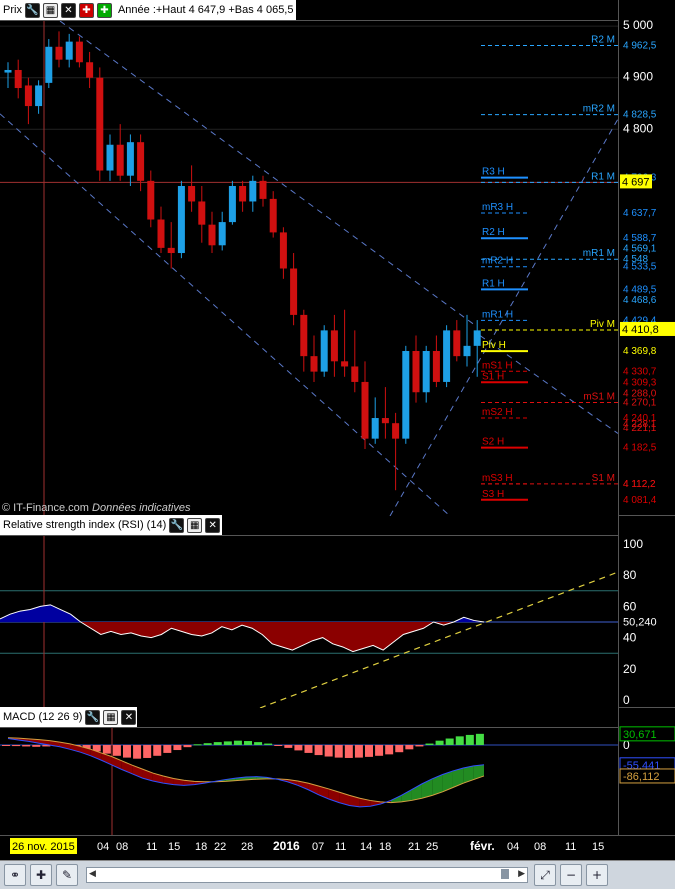  What do you see at coordinates (626, 700) in the screenshot?
I see `rsi-tick-label: 0` at bounding box center [626, 700].